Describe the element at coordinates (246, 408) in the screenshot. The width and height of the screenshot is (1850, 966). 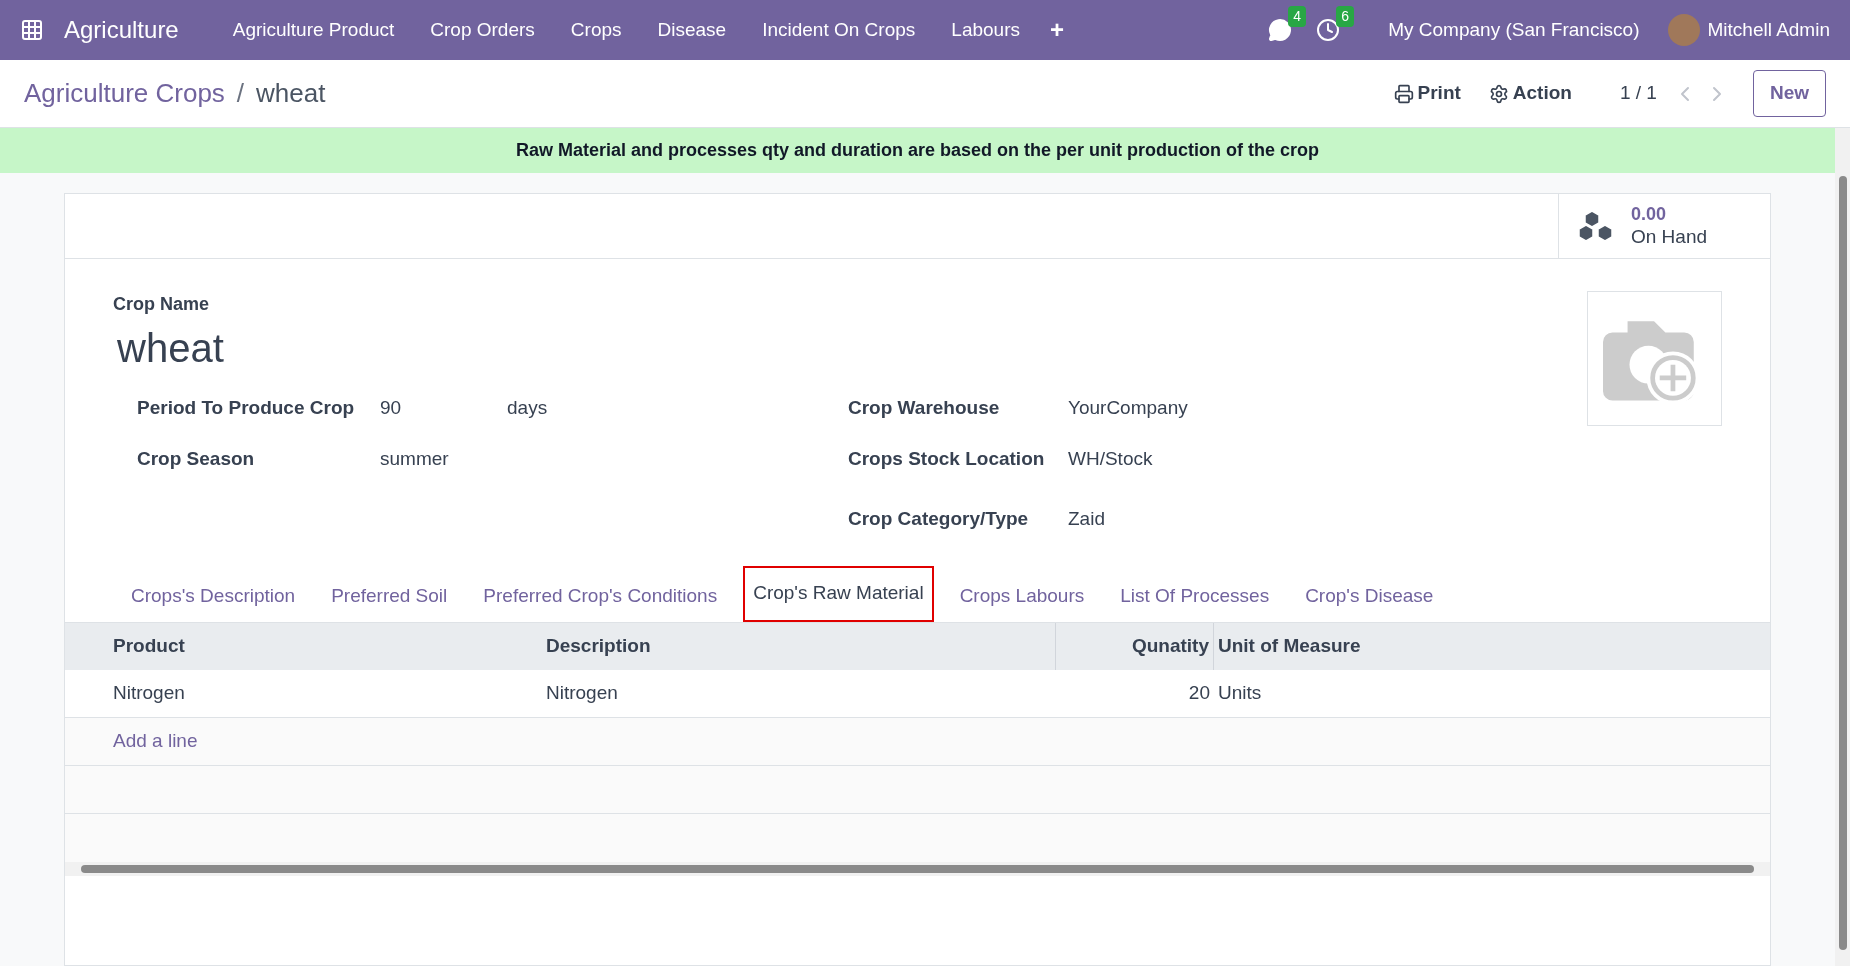
I see `field-label: Period To Produce Crop` at that location.